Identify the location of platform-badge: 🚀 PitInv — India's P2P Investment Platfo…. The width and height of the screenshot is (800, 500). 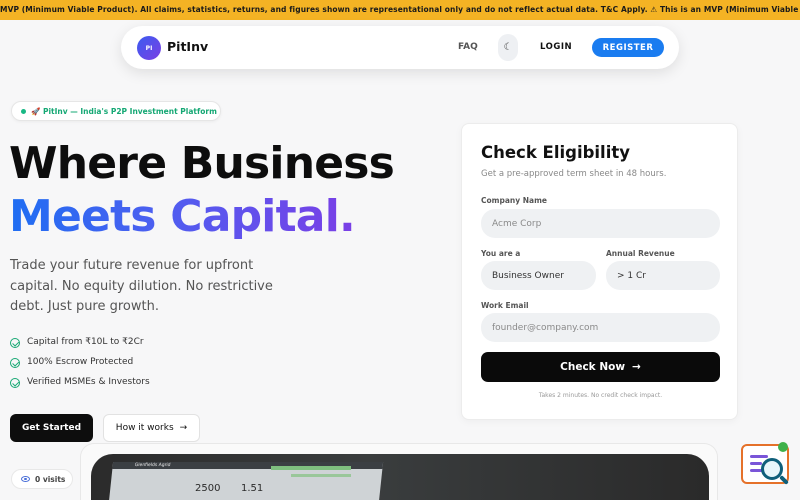
(116, 111).